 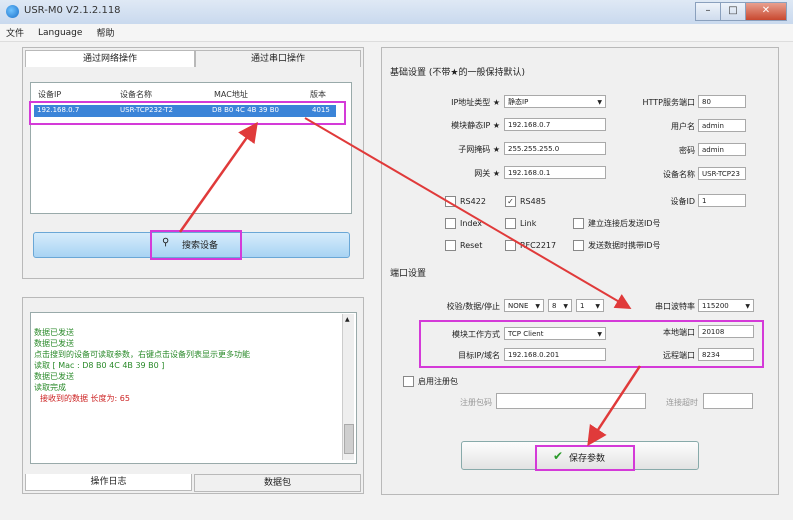 What do you see at coordinates (218, 177) in the screenshot?
I see `arrow-search-to-list` at bounding box center [218, 177].